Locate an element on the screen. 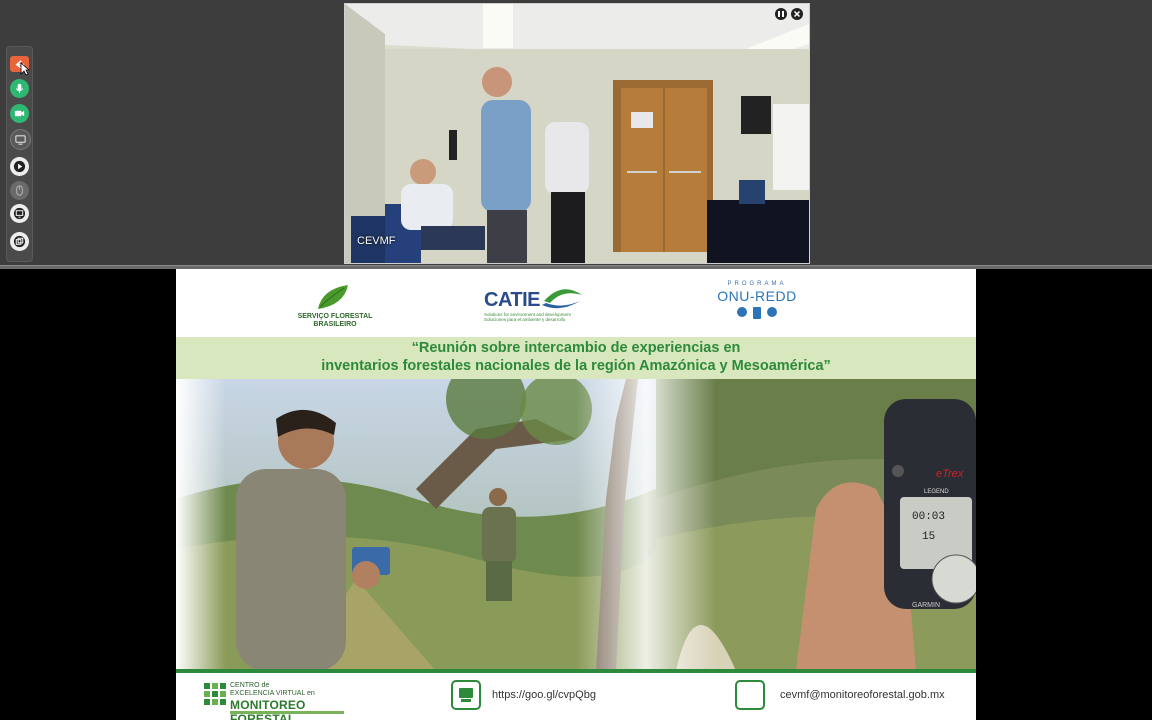  video-pause-button is located at coordinates (781, 14).